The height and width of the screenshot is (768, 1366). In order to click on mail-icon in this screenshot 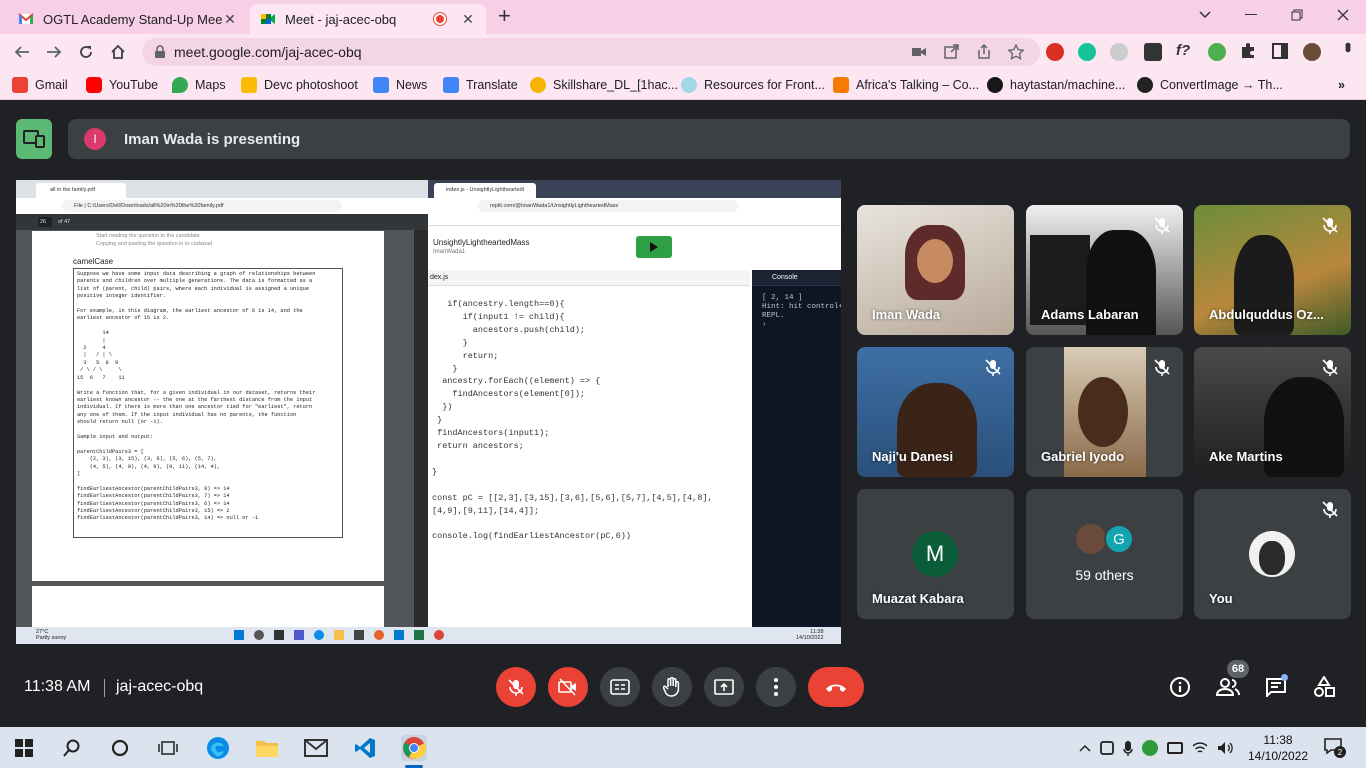, I will do `click(316, 748)`.